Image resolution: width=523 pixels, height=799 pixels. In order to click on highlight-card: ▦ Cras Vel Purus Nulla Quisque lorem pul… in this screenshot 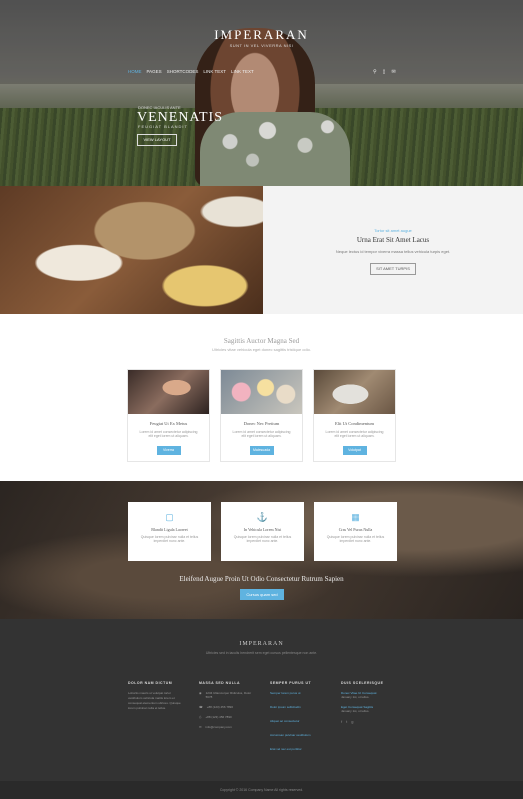, I will do `click(355, 531)`.